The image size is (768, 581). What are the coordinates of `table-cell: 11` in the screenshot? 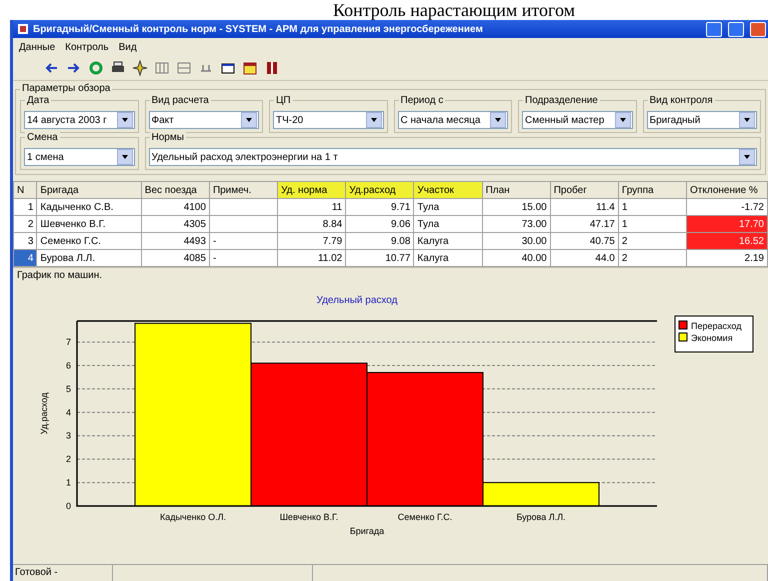 It's located at (312, 207).